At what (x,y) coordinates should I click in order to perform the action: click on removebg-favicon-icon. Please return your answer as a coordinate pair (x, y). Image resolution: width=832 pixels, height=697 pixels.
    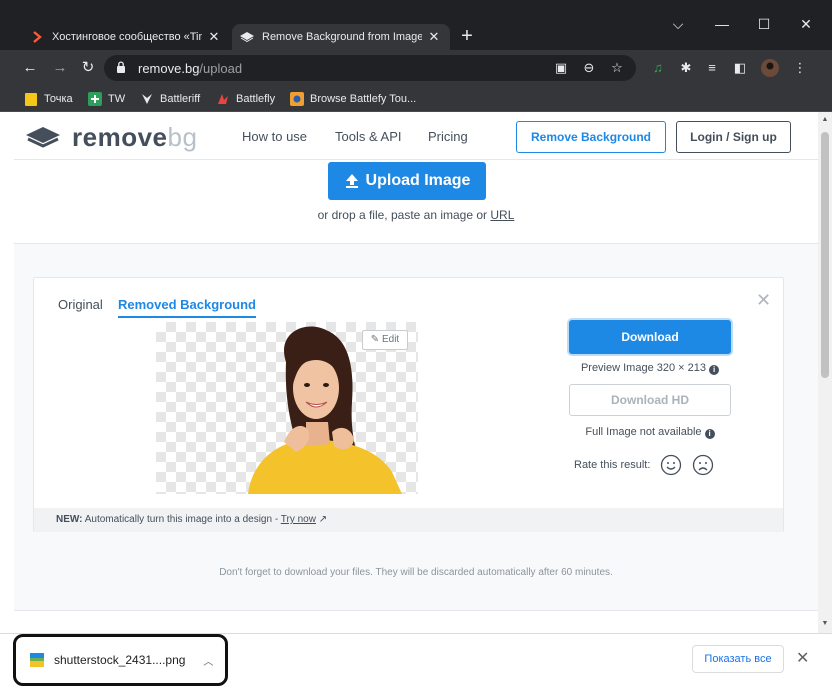
    Looking at the image, I should click on (247, 37).